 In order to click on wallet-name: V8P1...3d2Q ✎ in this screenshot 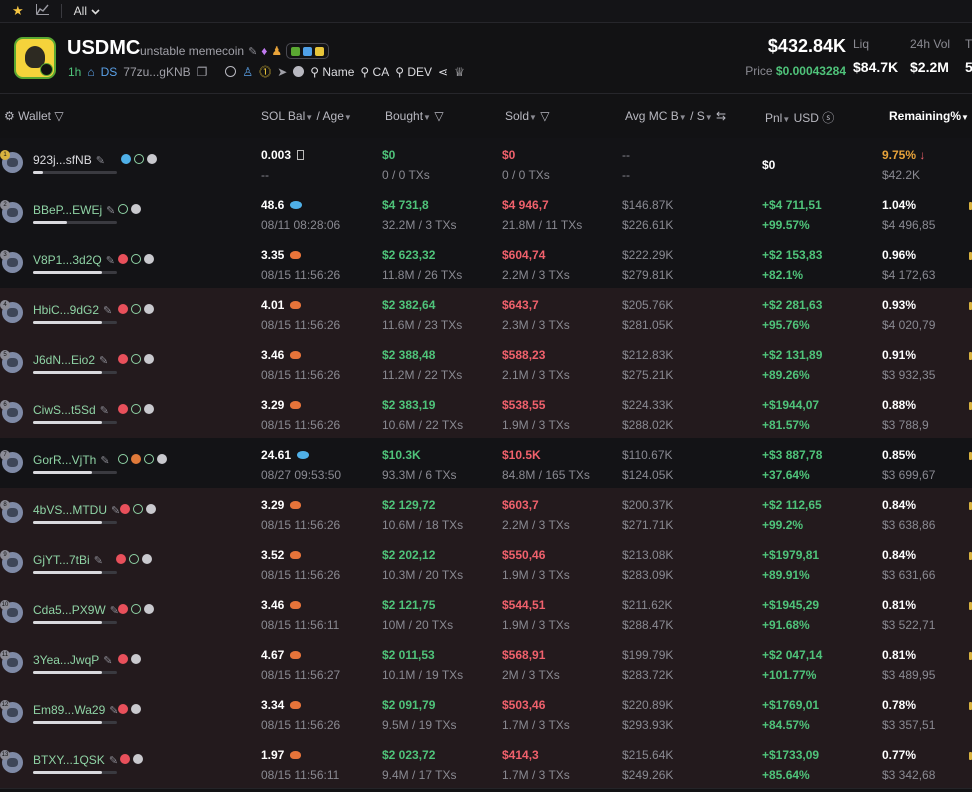, I will do `click(74, 260)`.